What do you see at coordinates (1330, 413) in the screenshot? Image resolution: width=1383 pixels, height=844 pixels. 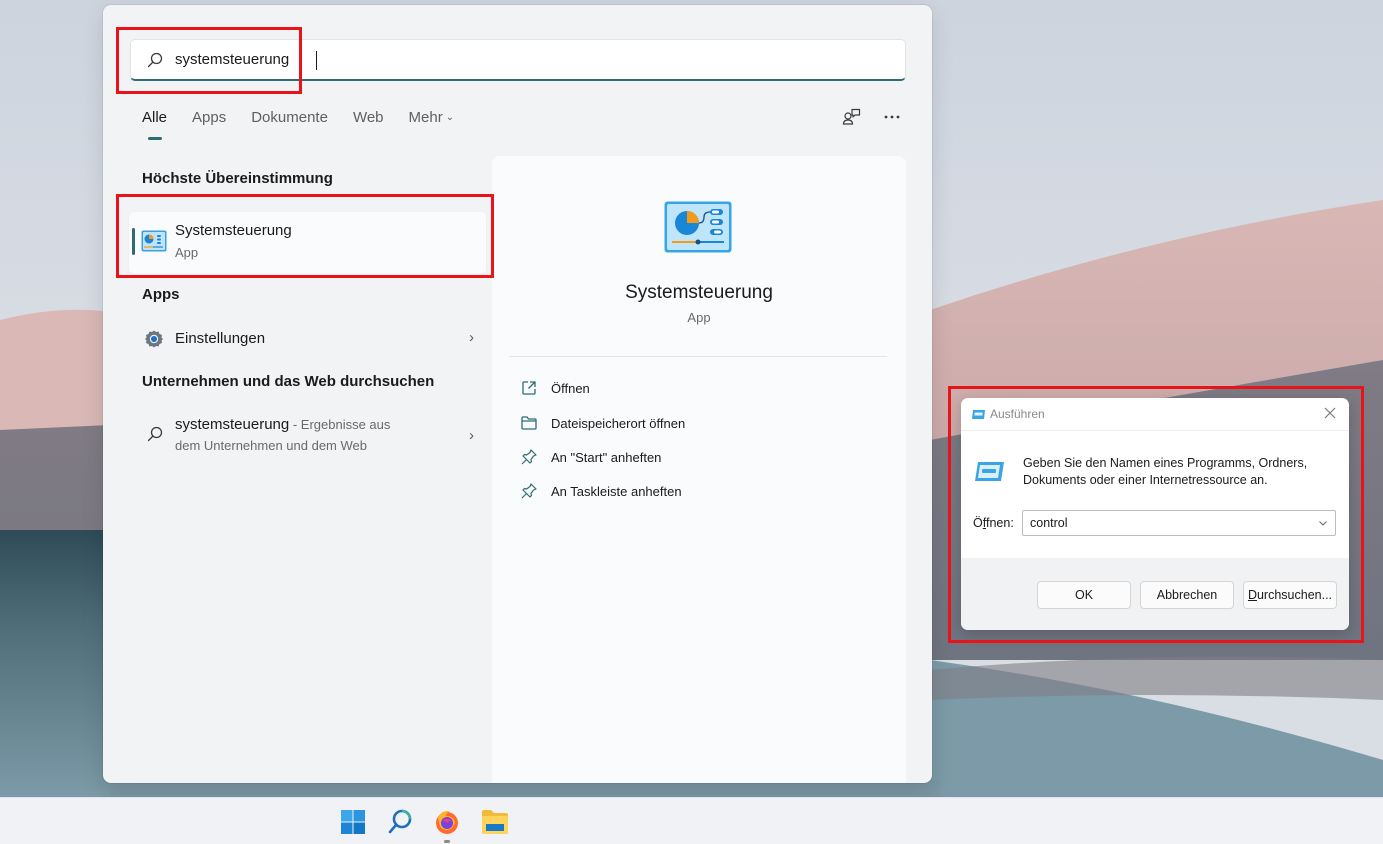 I see `close-icon` at bounding box center [1330, 413].